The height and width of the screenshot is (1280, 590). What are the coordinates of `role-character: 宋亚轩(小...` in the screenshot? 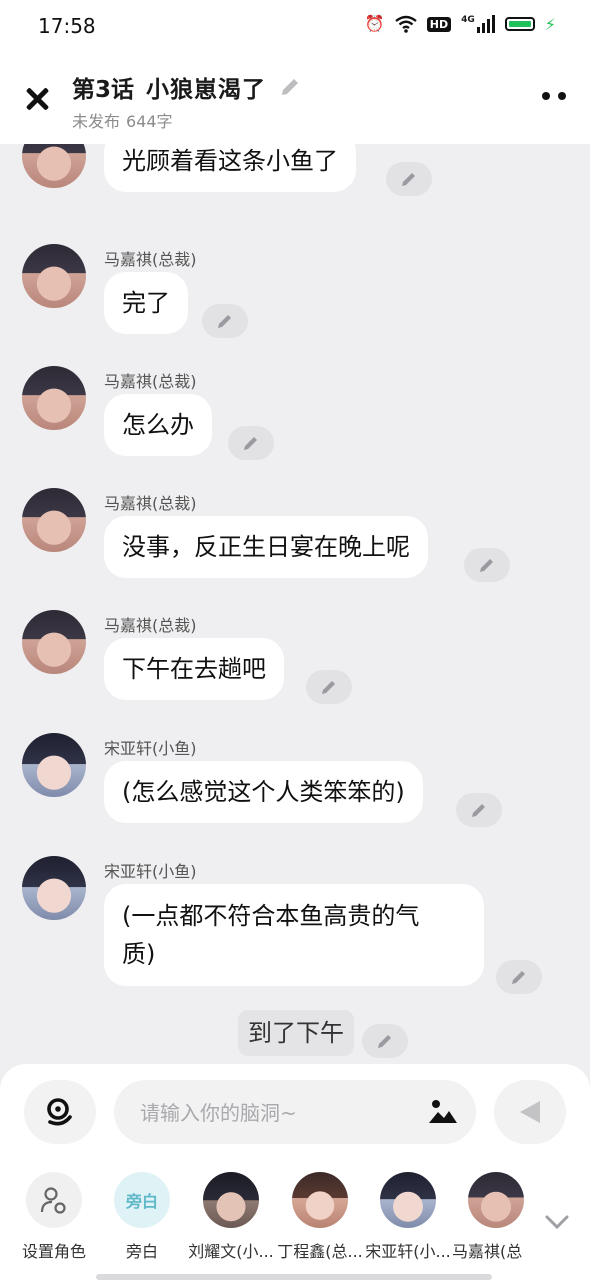 It's located at (408, 1217).